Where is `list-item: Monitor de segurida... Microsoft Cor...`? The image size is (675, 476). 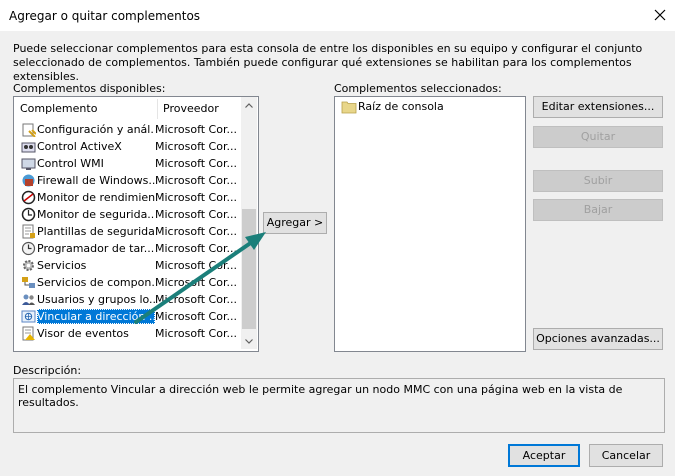 list-item: Monitor de segurida... Microsoft Cor... is located at coordinates (127, 214).